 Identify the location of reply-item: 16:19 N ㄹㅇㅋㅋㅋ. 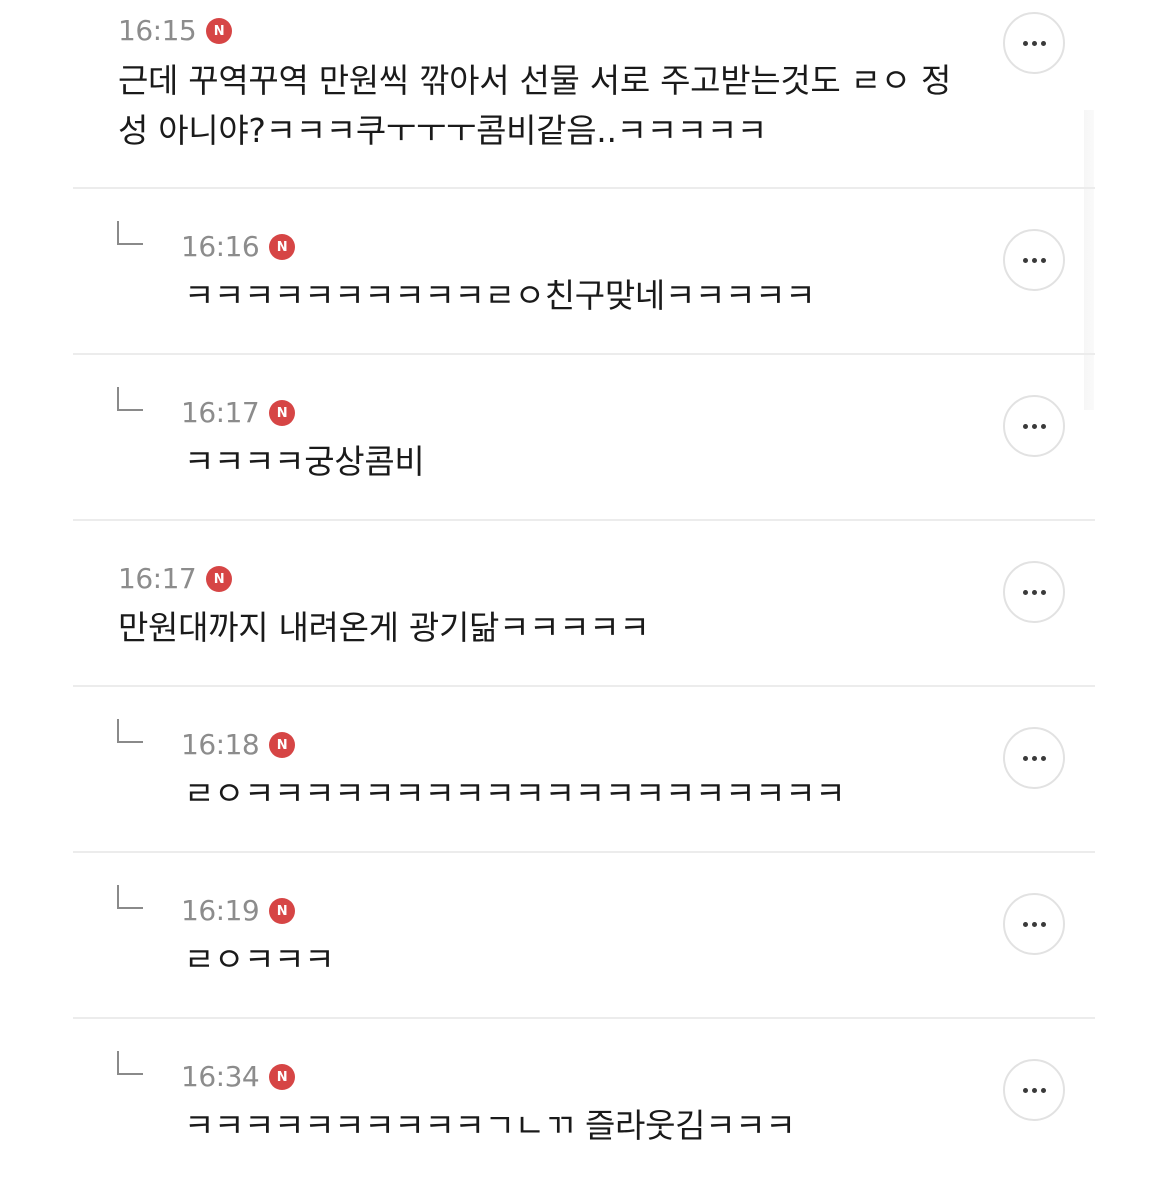
(585, 936).